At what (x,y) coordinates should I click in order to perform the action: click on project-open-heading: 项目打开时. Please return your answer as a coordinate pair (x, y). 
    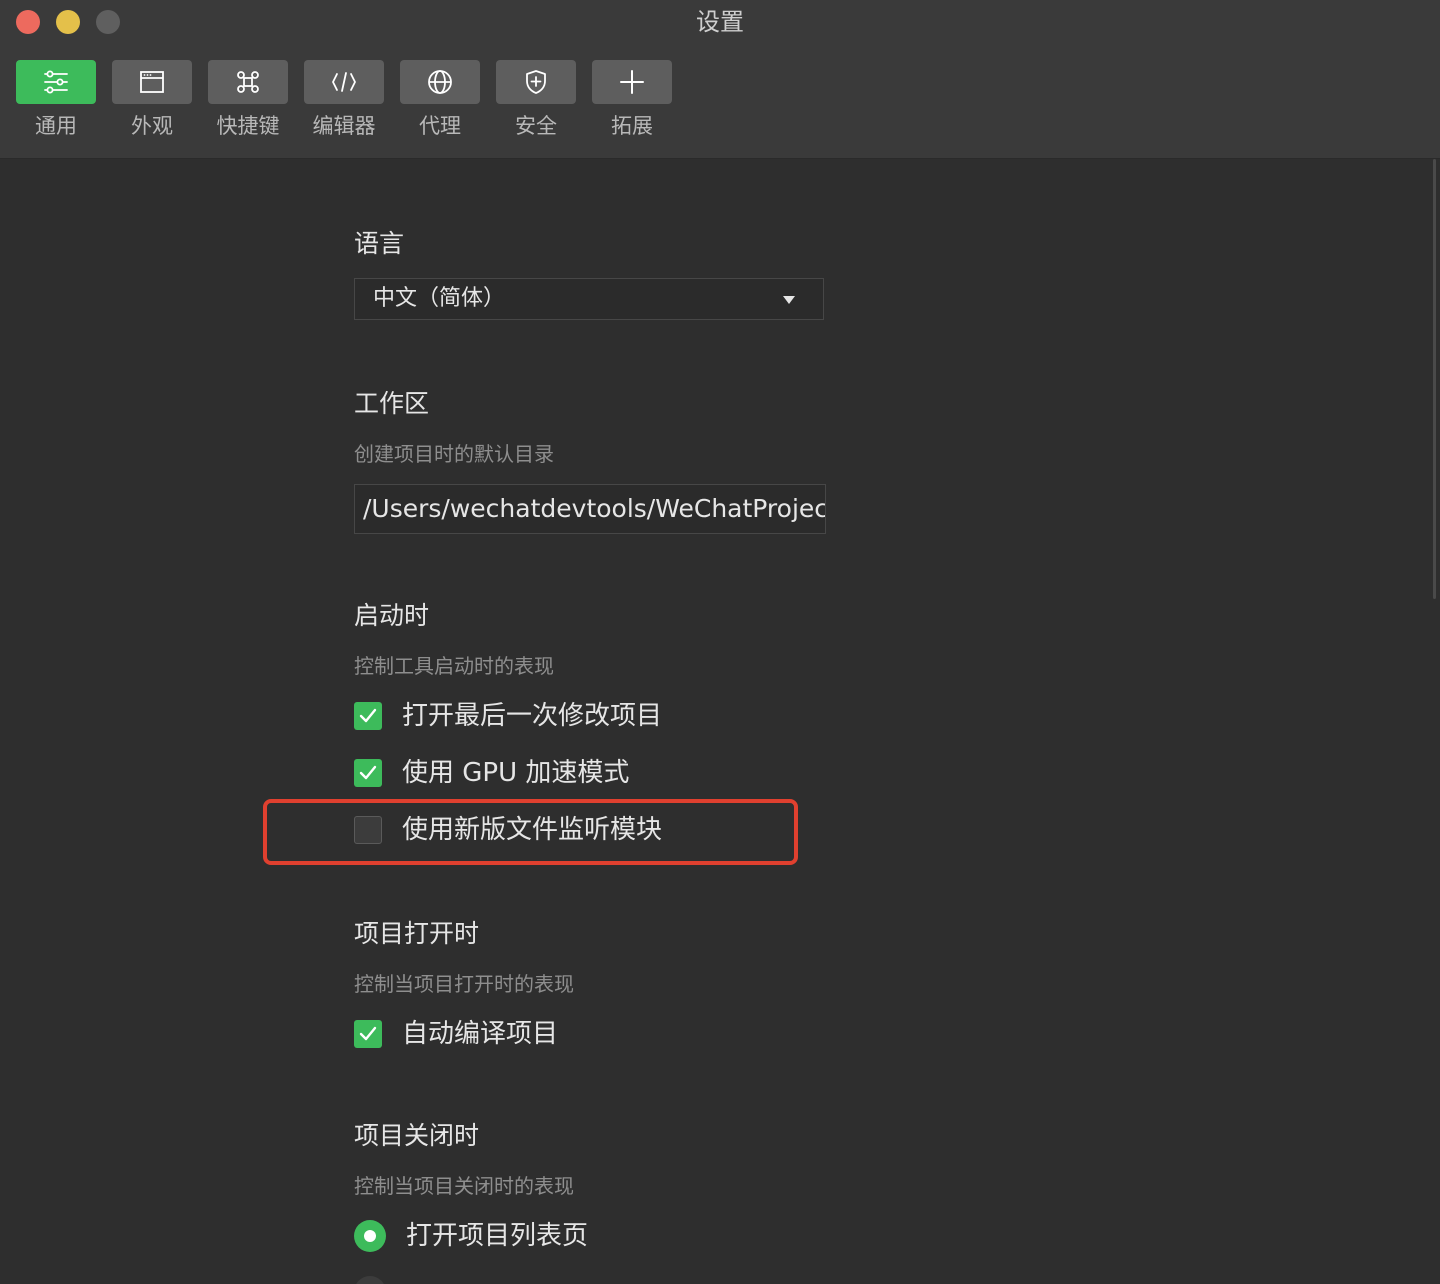
    Looking at the image, I should click on (417, 933).